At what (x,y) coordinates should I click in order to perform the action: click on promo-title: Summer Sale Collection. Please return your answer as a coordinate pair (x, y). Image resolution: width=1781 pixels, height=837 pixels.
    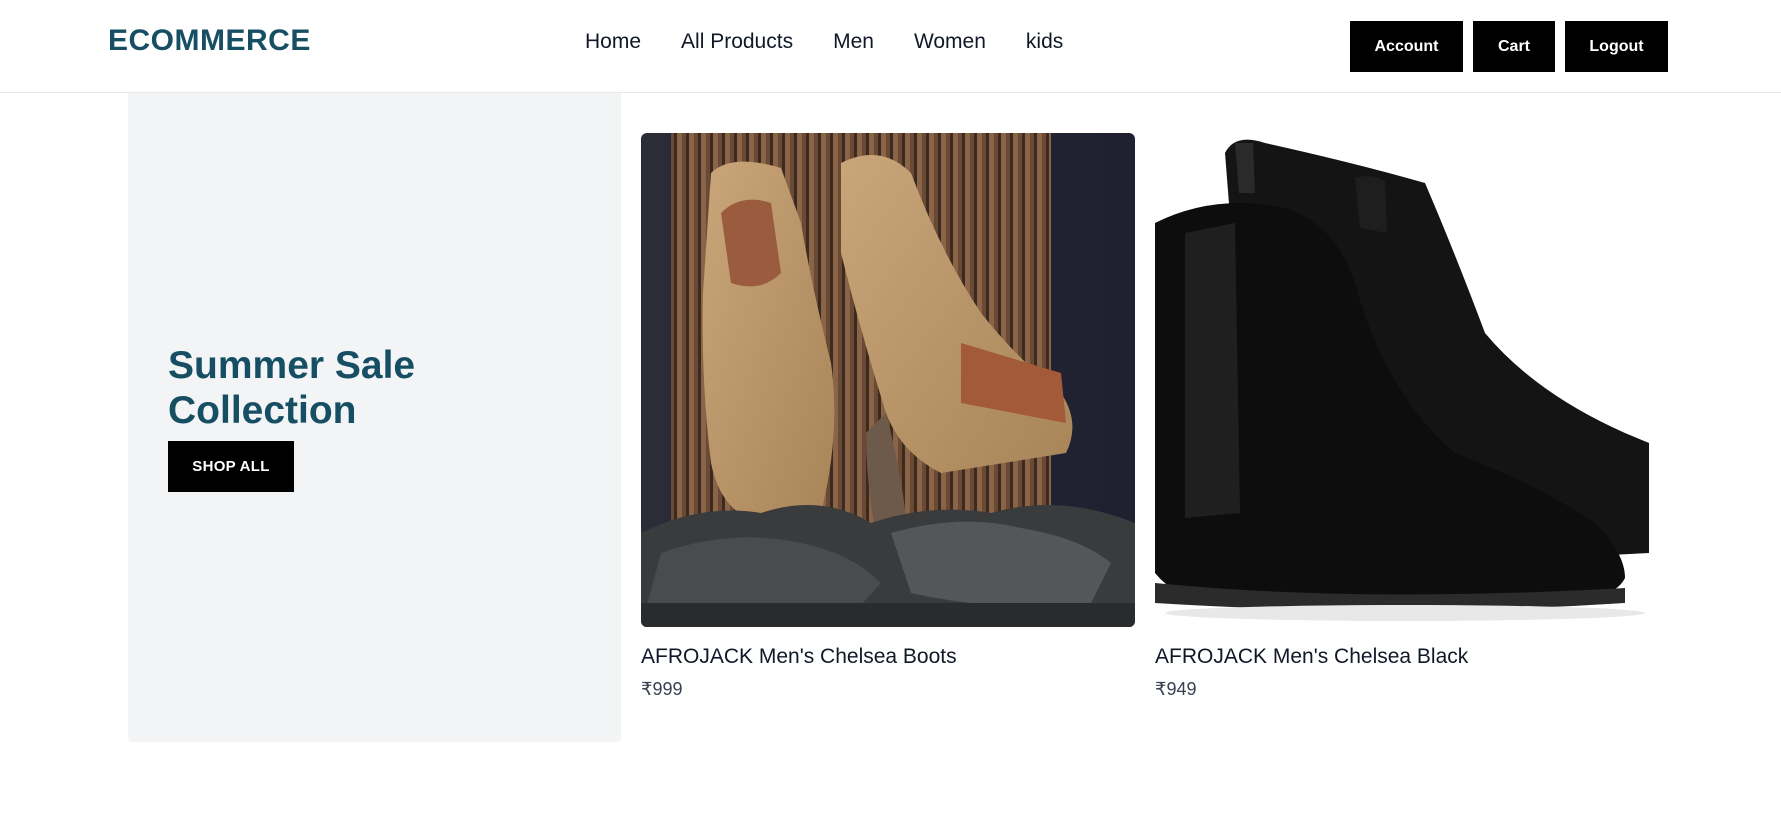
    Looking at the image, I should click on (291, 388).